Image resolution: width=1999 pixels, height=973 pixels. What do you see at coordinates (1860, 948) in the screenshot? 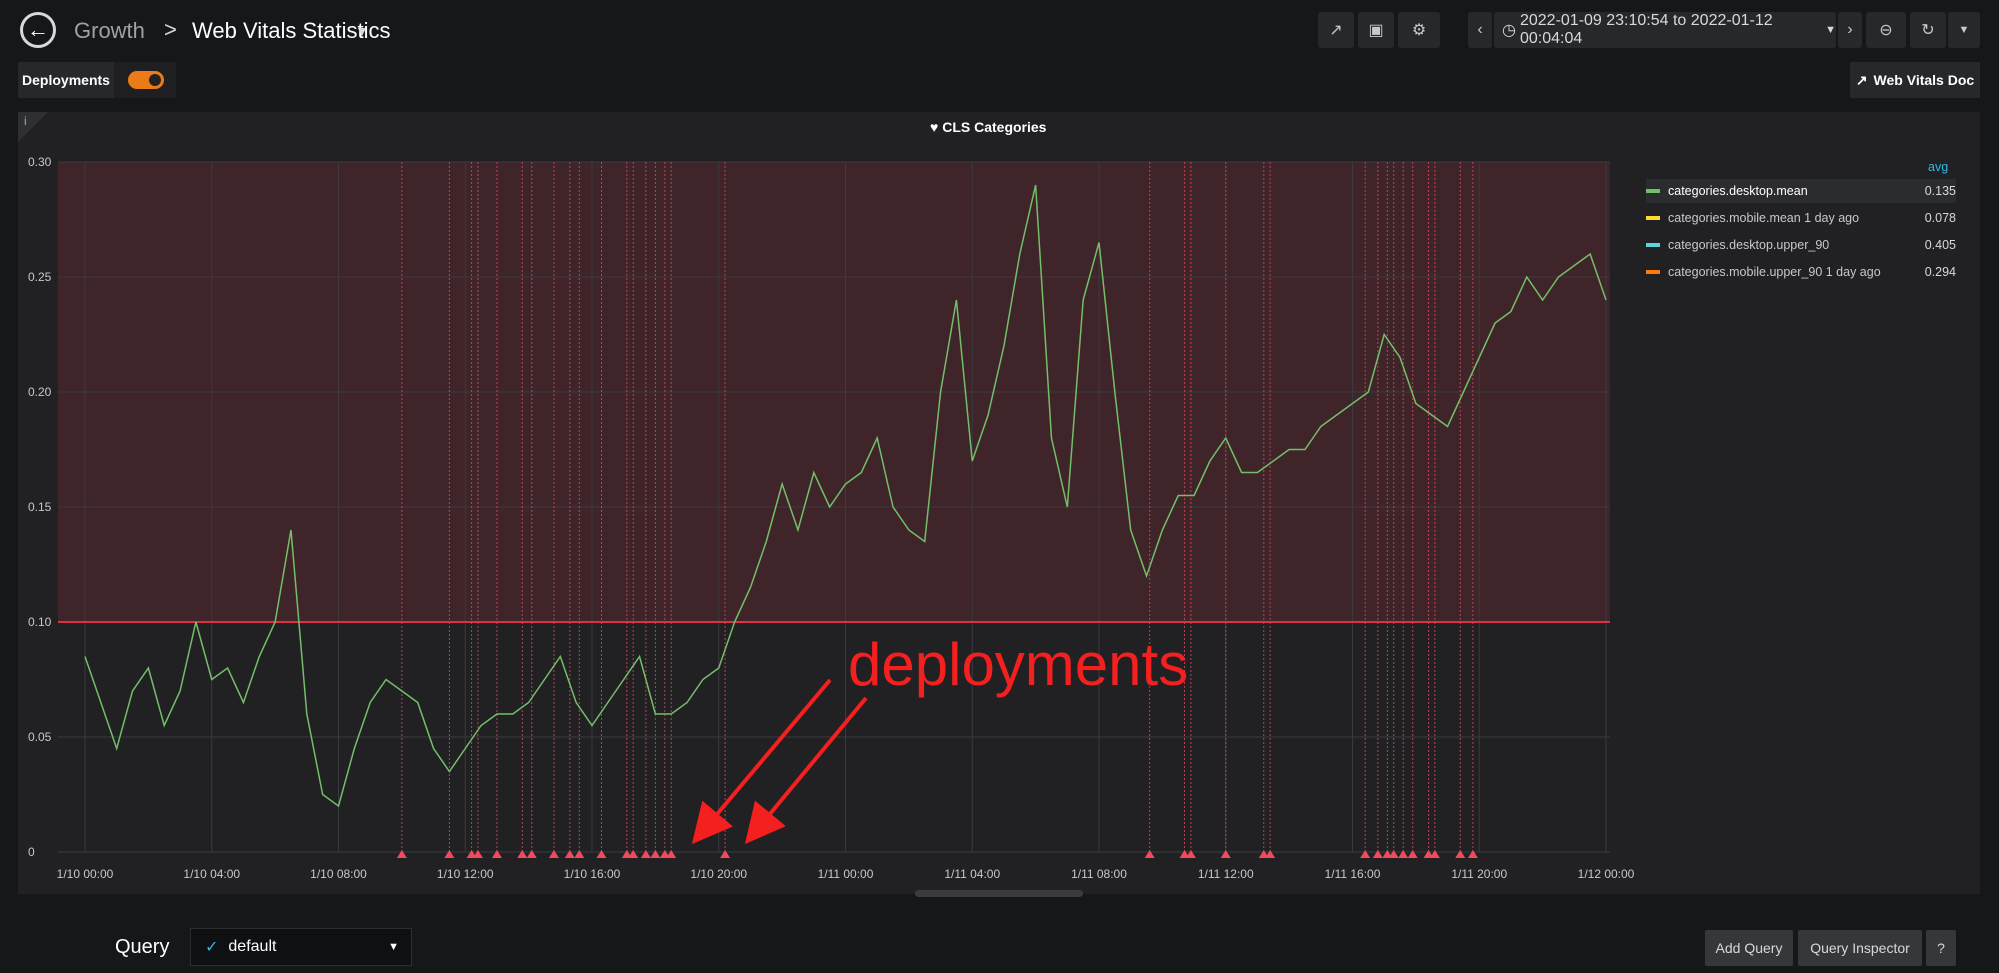
I see `query-inspector-button: Query Inspector` at bounding box center [1860, 948].